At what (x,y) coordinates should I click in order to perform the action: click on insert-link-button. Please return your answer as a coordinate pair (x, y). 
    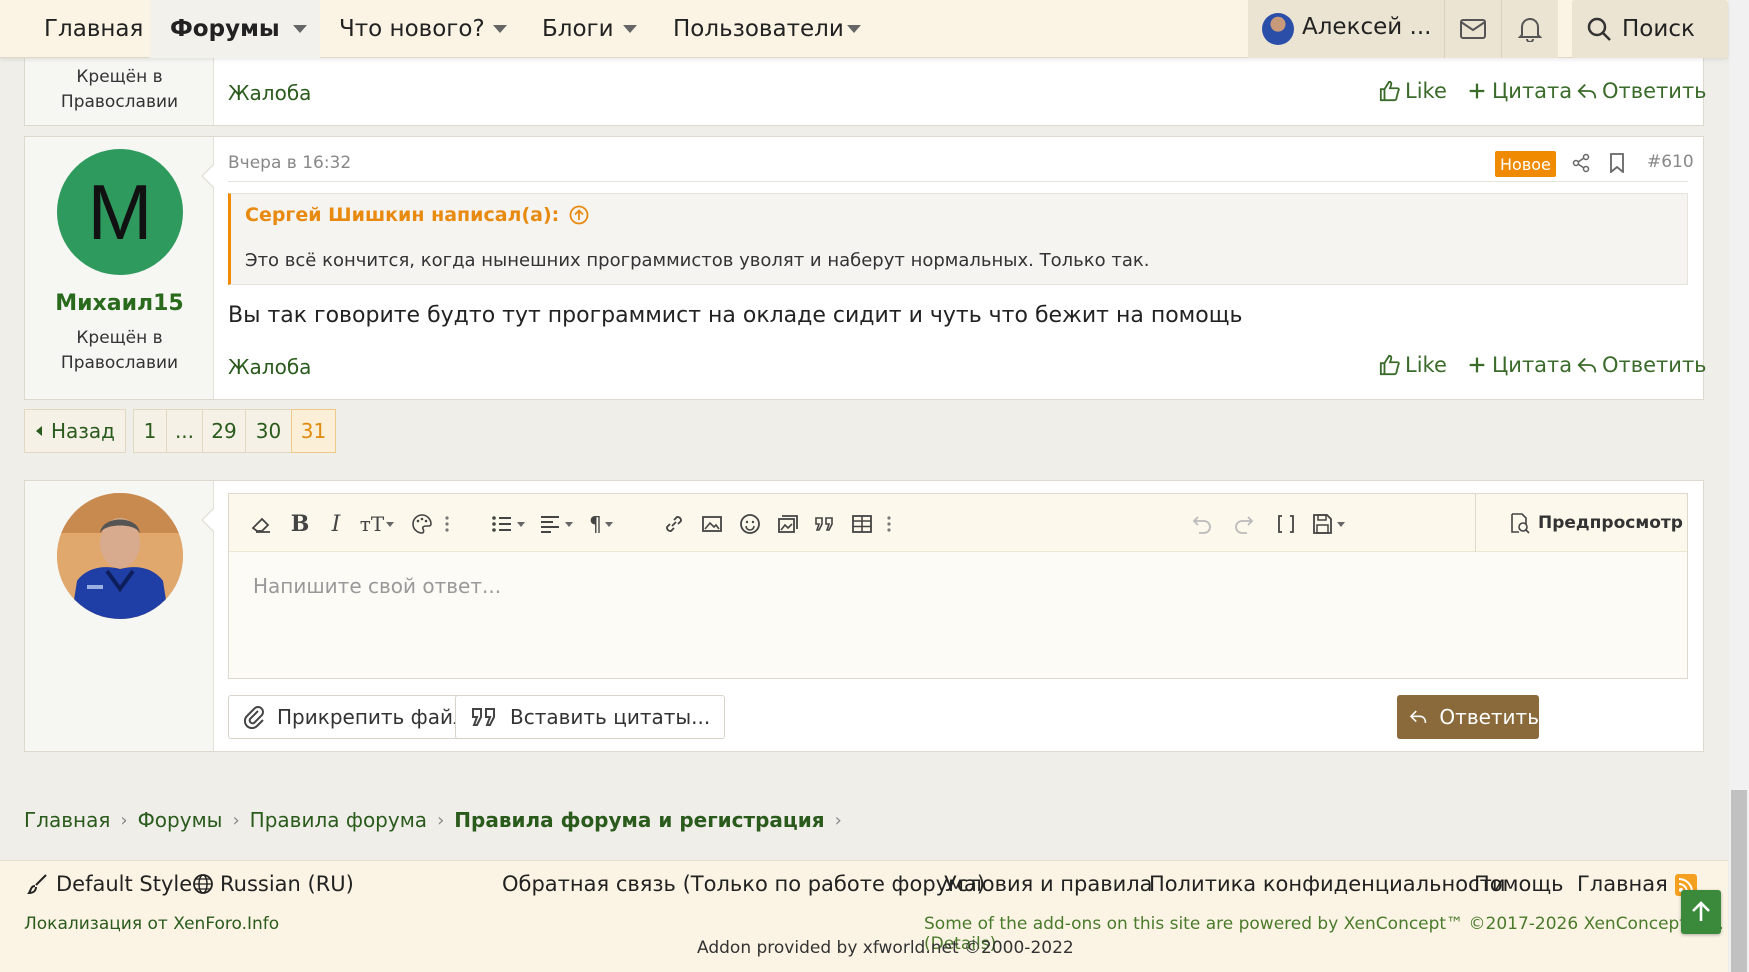
    Looking at the image, I should click on (674, 524).